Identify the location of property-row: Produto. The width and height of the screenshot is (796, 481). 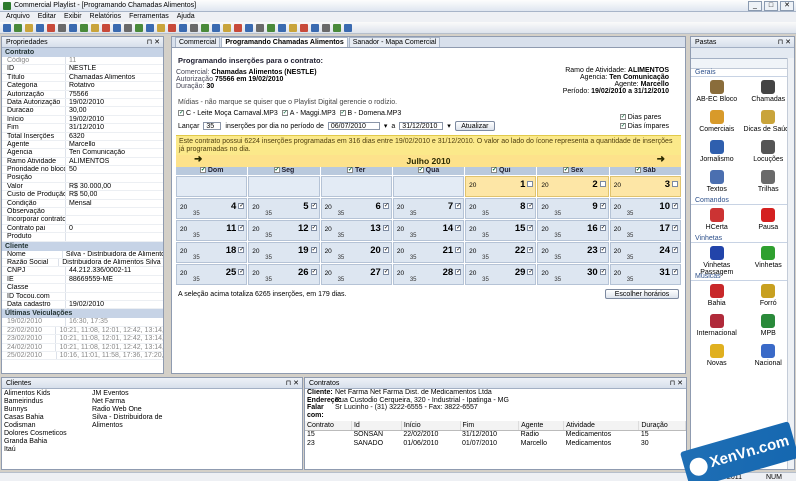
(82, 237).